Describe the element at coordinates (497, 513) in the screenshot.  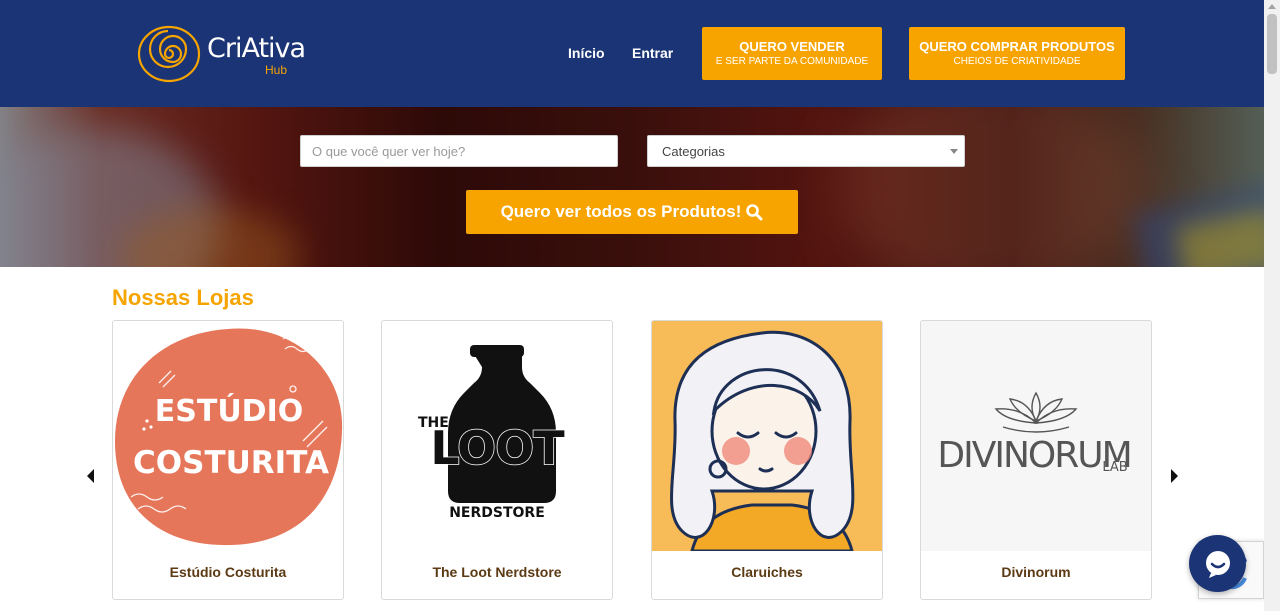
I see `store-logo-text: NERDSTORE` at that location.